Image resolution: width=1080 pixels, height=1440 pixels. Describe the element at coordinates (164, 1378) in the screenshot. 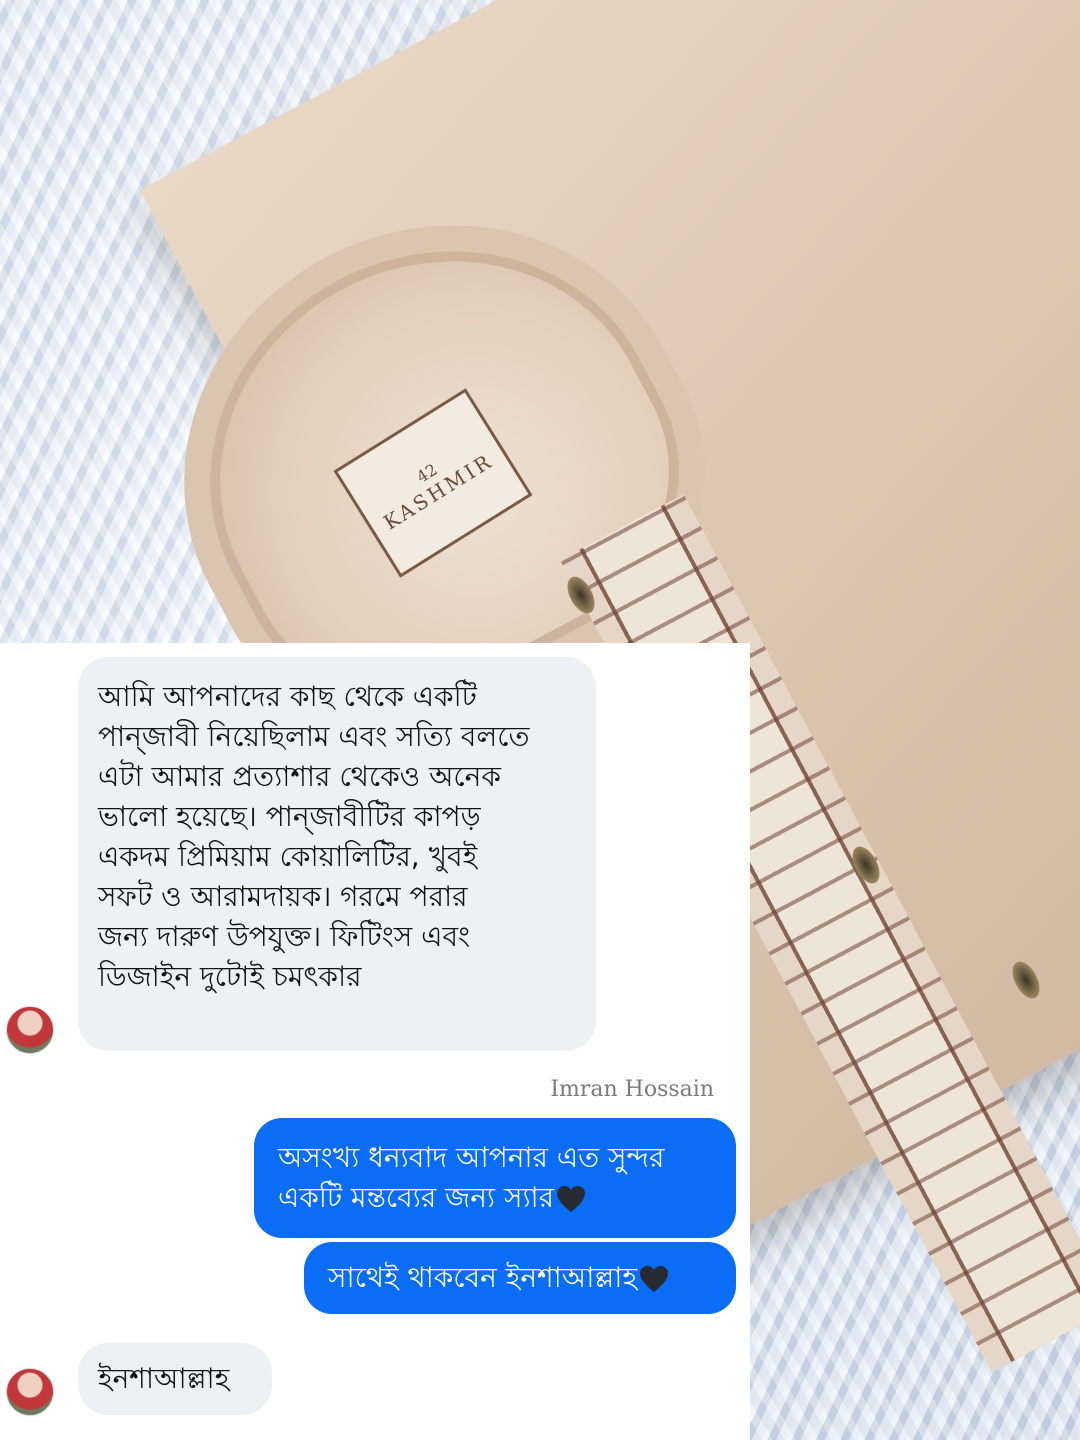

I see `message-text: ইনশাআল্লাহ` at that location.